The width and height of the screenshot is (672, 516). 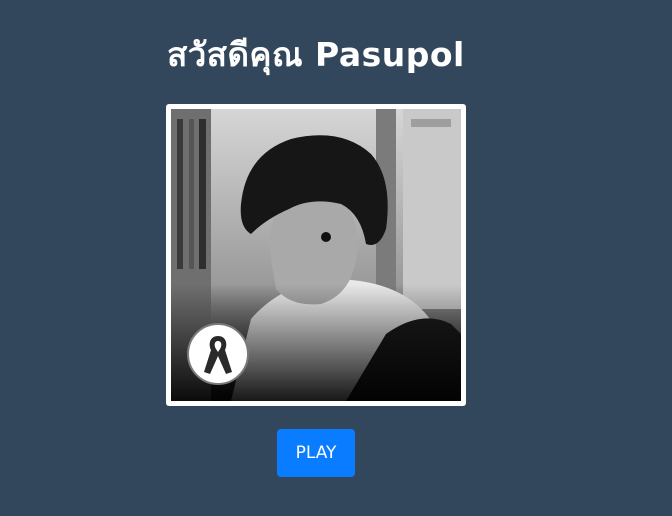 What do you see at coordinates (218, 354) in the screenshot?
I see `mourning-ribbon-icon` at bounding box center [218, 354].